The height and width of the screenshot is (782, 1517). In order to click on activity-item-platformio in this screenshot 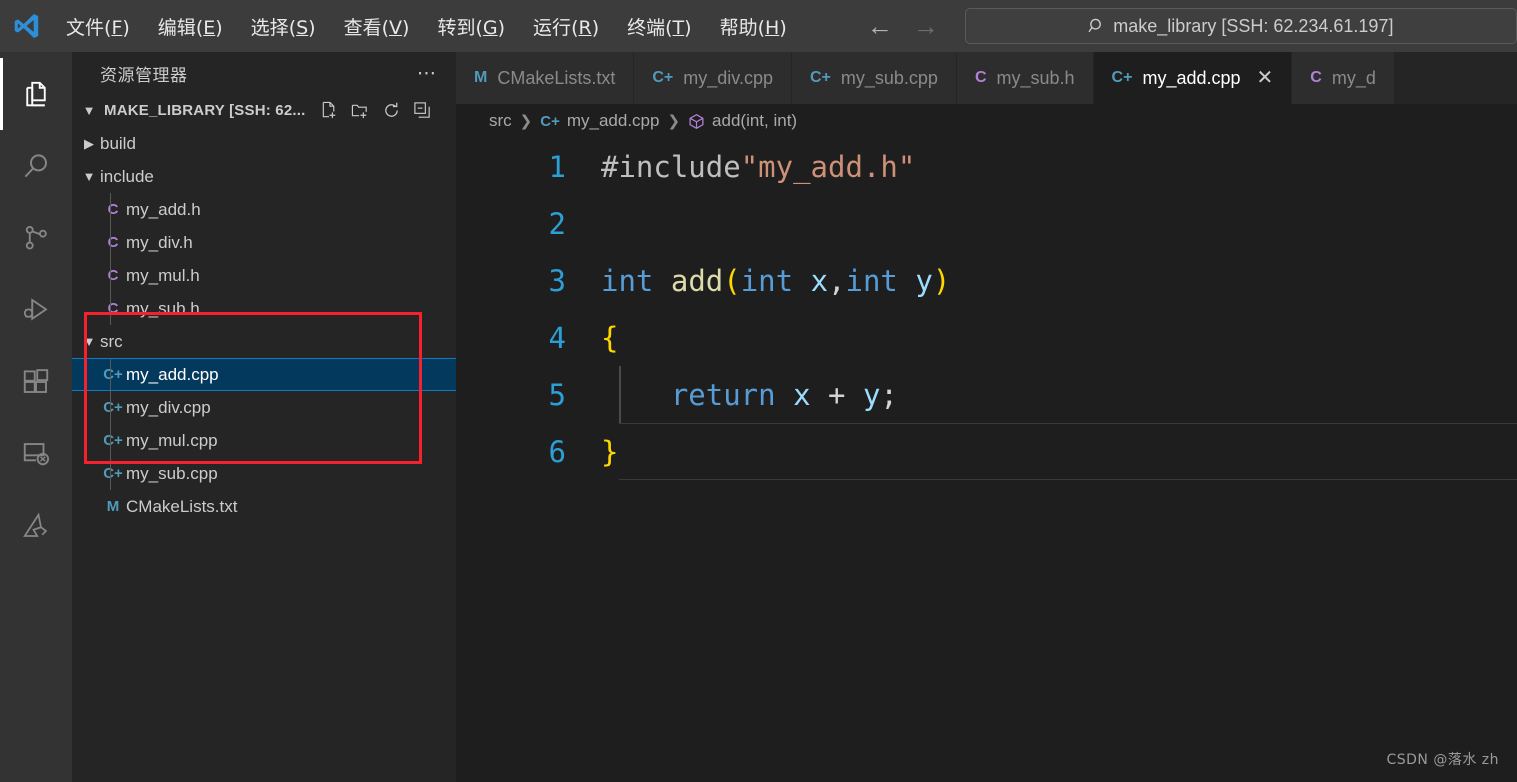, I will do `click(36, 526)`.